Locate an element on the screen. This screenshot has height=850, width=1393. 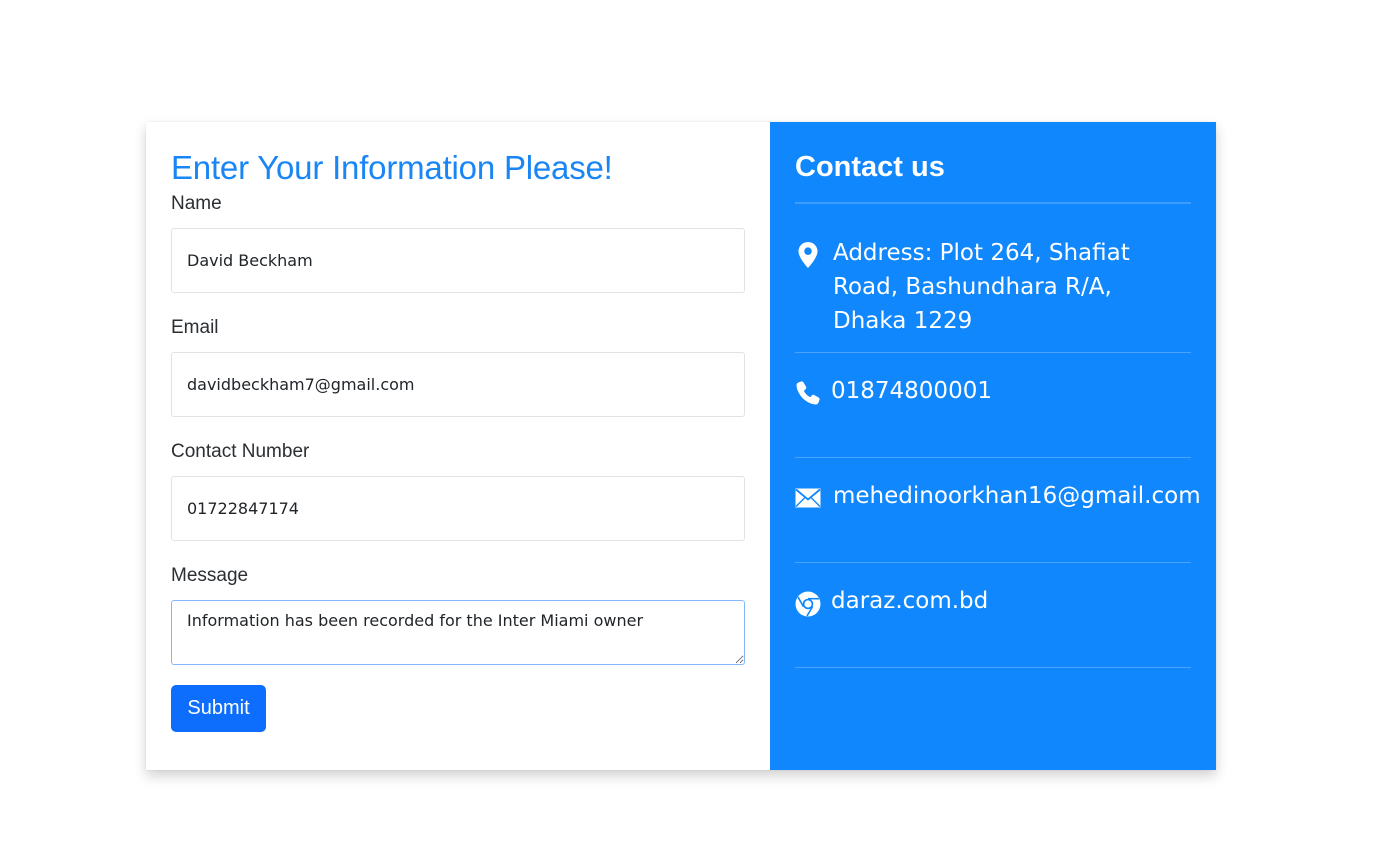
divider is located at coordinates (993, 667).